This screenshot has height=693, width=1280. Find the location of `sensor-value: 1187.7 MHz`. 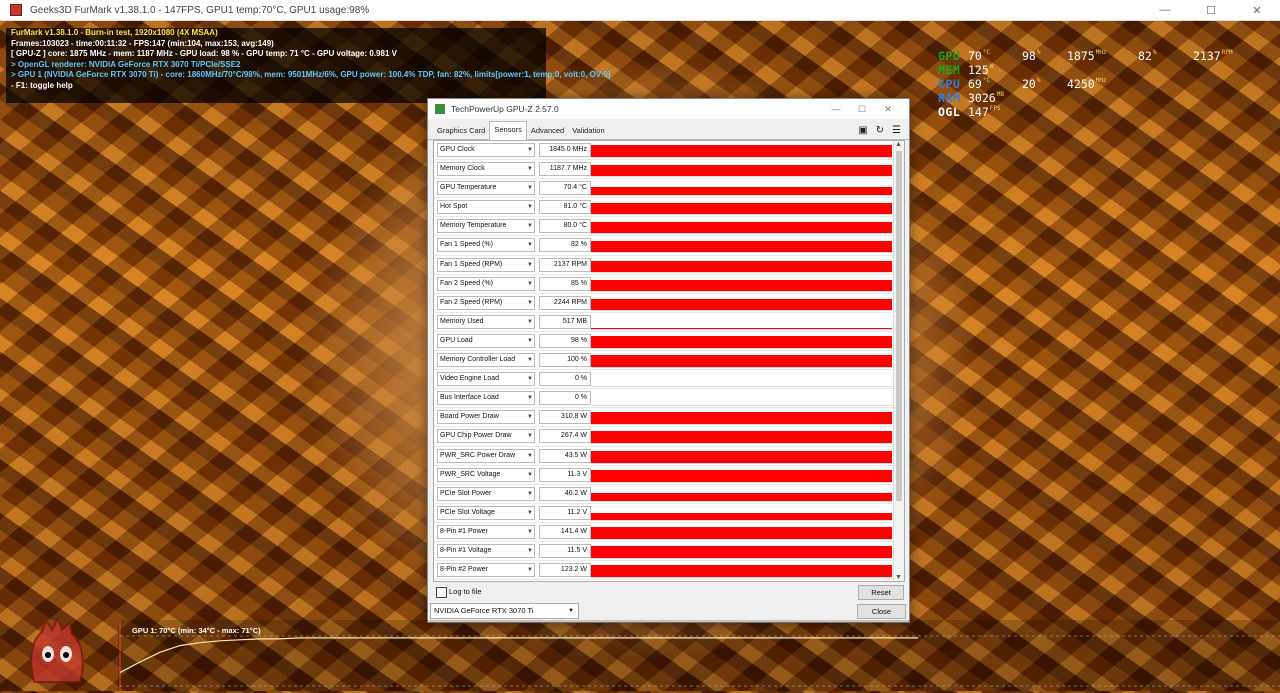

sensor-value: 1187.7 MHz is located at coordinates (565, 169).